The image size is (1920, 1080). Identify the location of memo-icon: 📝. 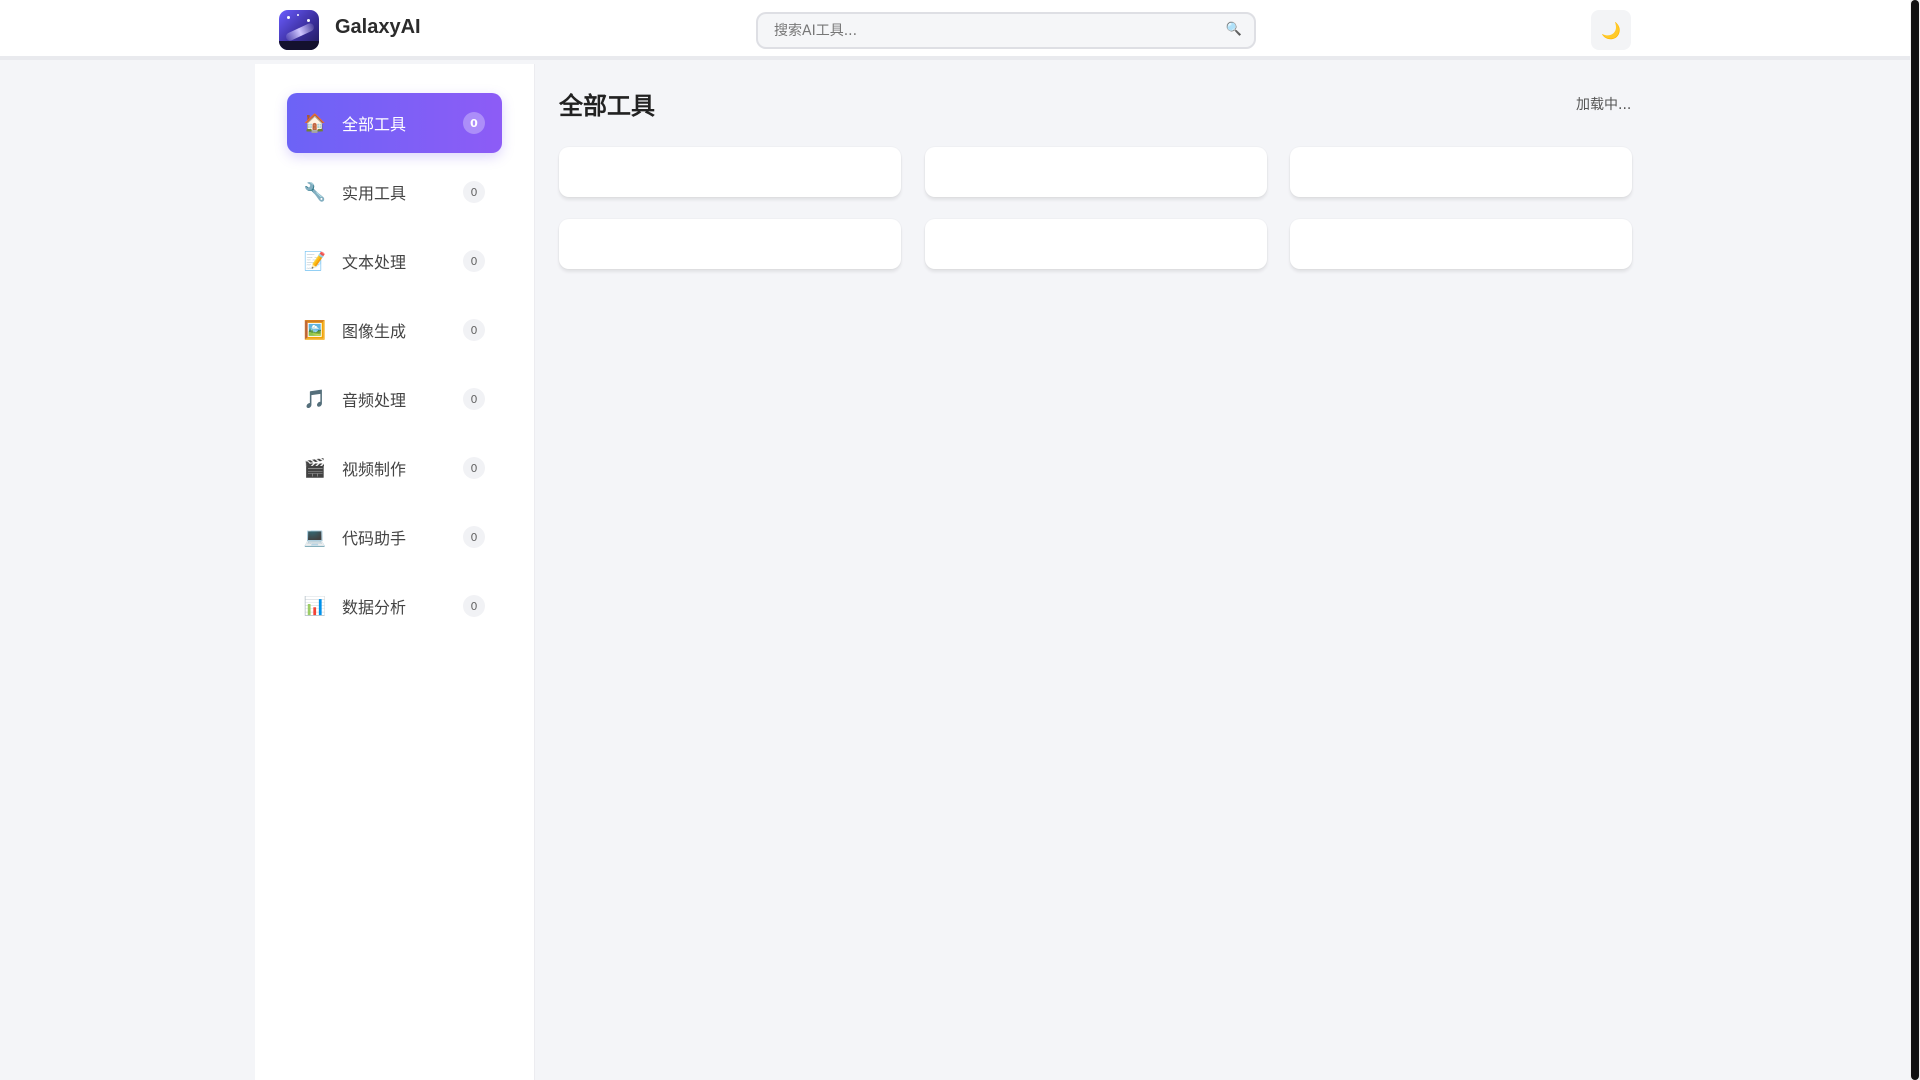
(315, 261).